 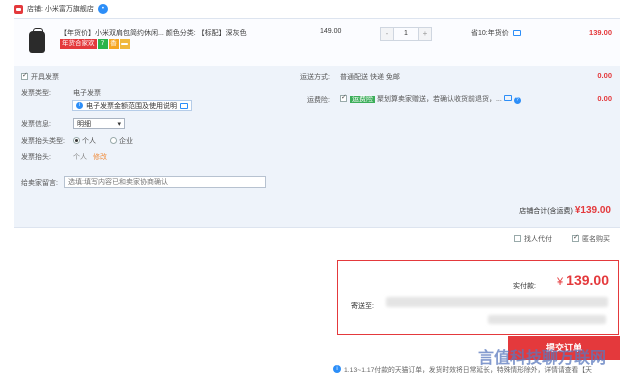 I want to click on qty-plus-button: +, so click(x=425, y=34).